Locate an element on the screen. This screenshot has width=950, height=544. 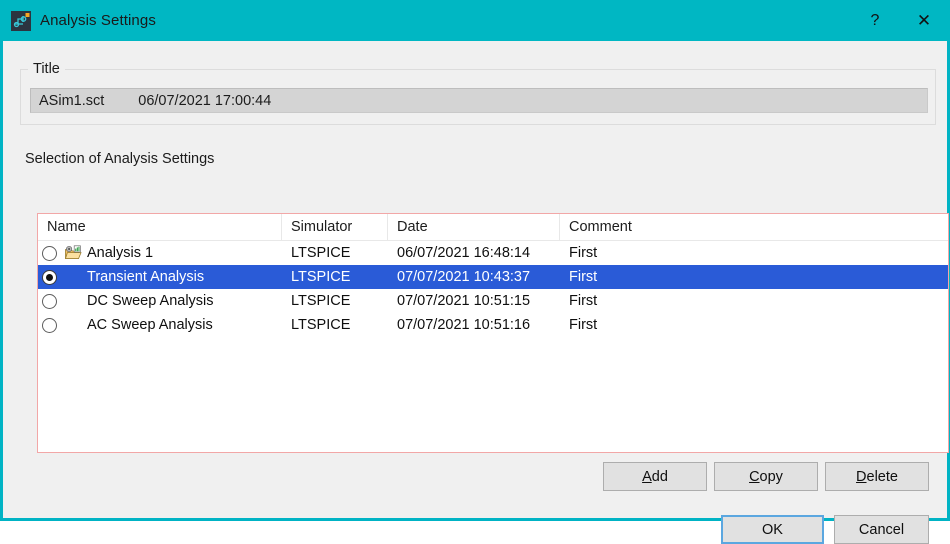
delete-button-label: elete is located at coordinates (882, 476).